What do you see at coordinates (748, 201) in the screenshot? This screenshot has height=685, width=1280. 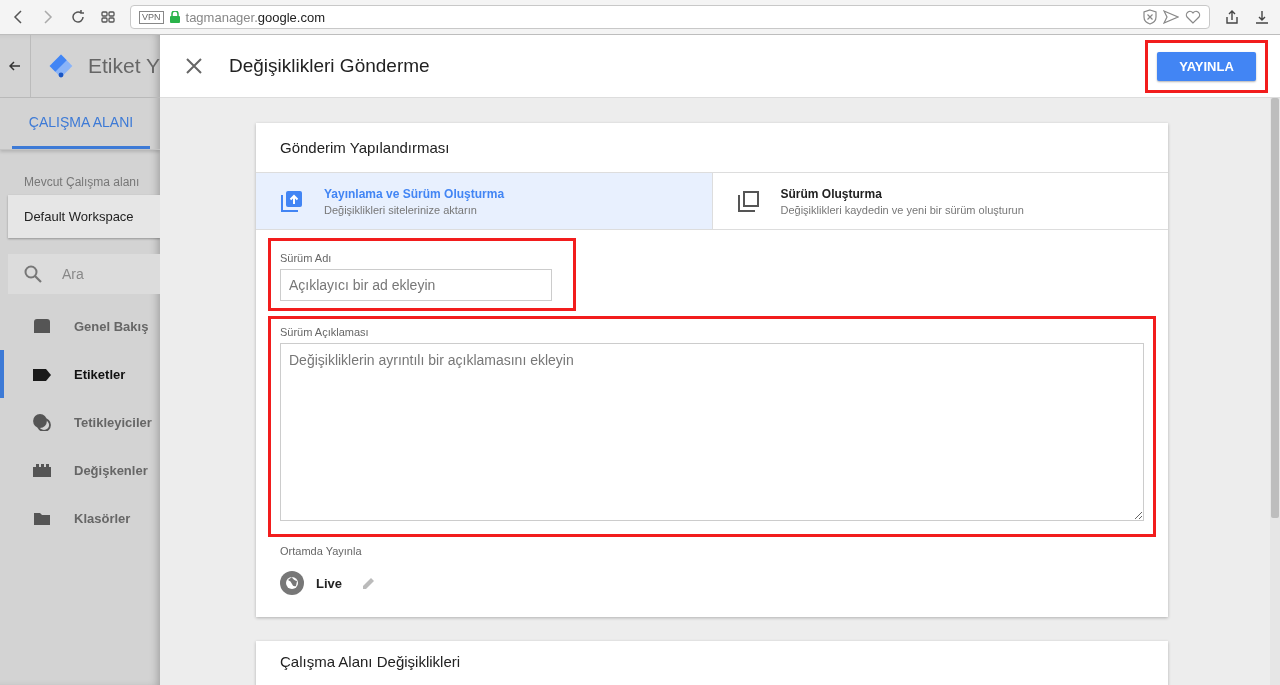 I see `copy-icon` at bounding box center [748, 201].